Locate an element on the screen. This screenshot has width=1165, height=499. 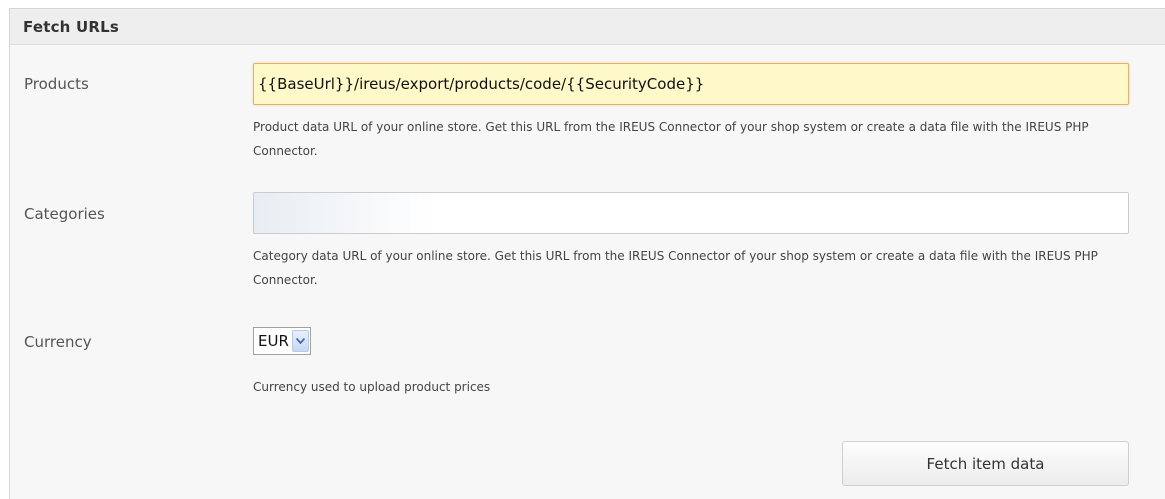
products-label: Products is located at coordinates (56, 84).